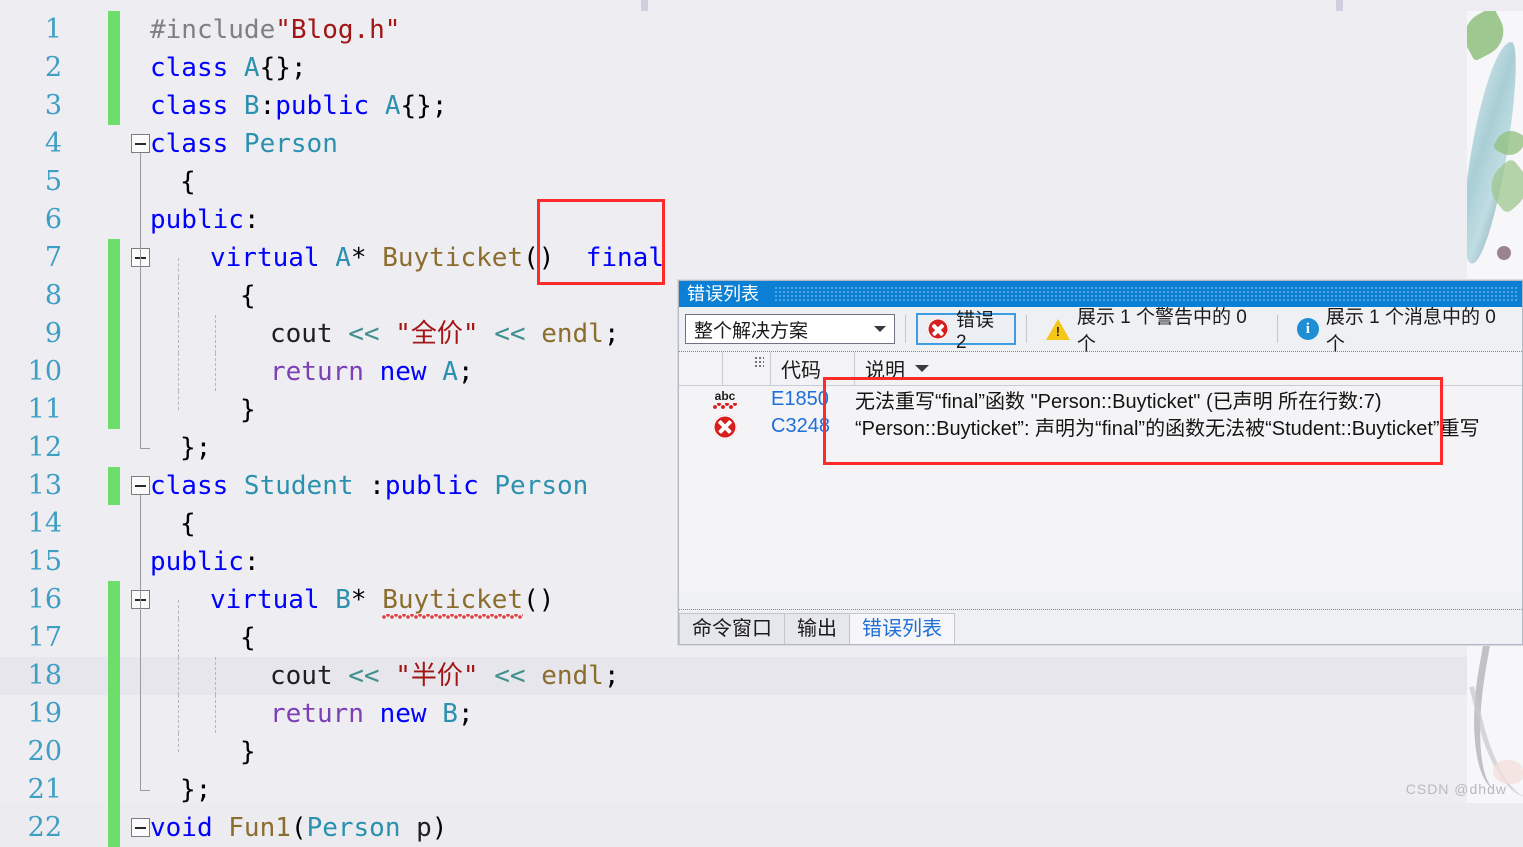 This screenshot has height=847, width=1523. What do you see at coordinates (1152, 331) in the screenshot?
I see `filter-warnings-button: 展示 1 个警告中的 0 个` at bounding box center [1152, 331].